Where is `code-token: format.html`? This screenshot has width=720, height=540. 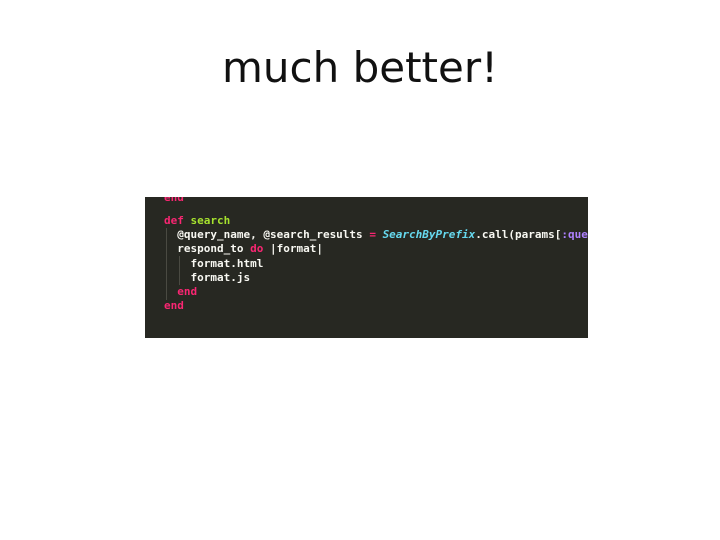 code-token: format.html is located at coordinates (214, 263).